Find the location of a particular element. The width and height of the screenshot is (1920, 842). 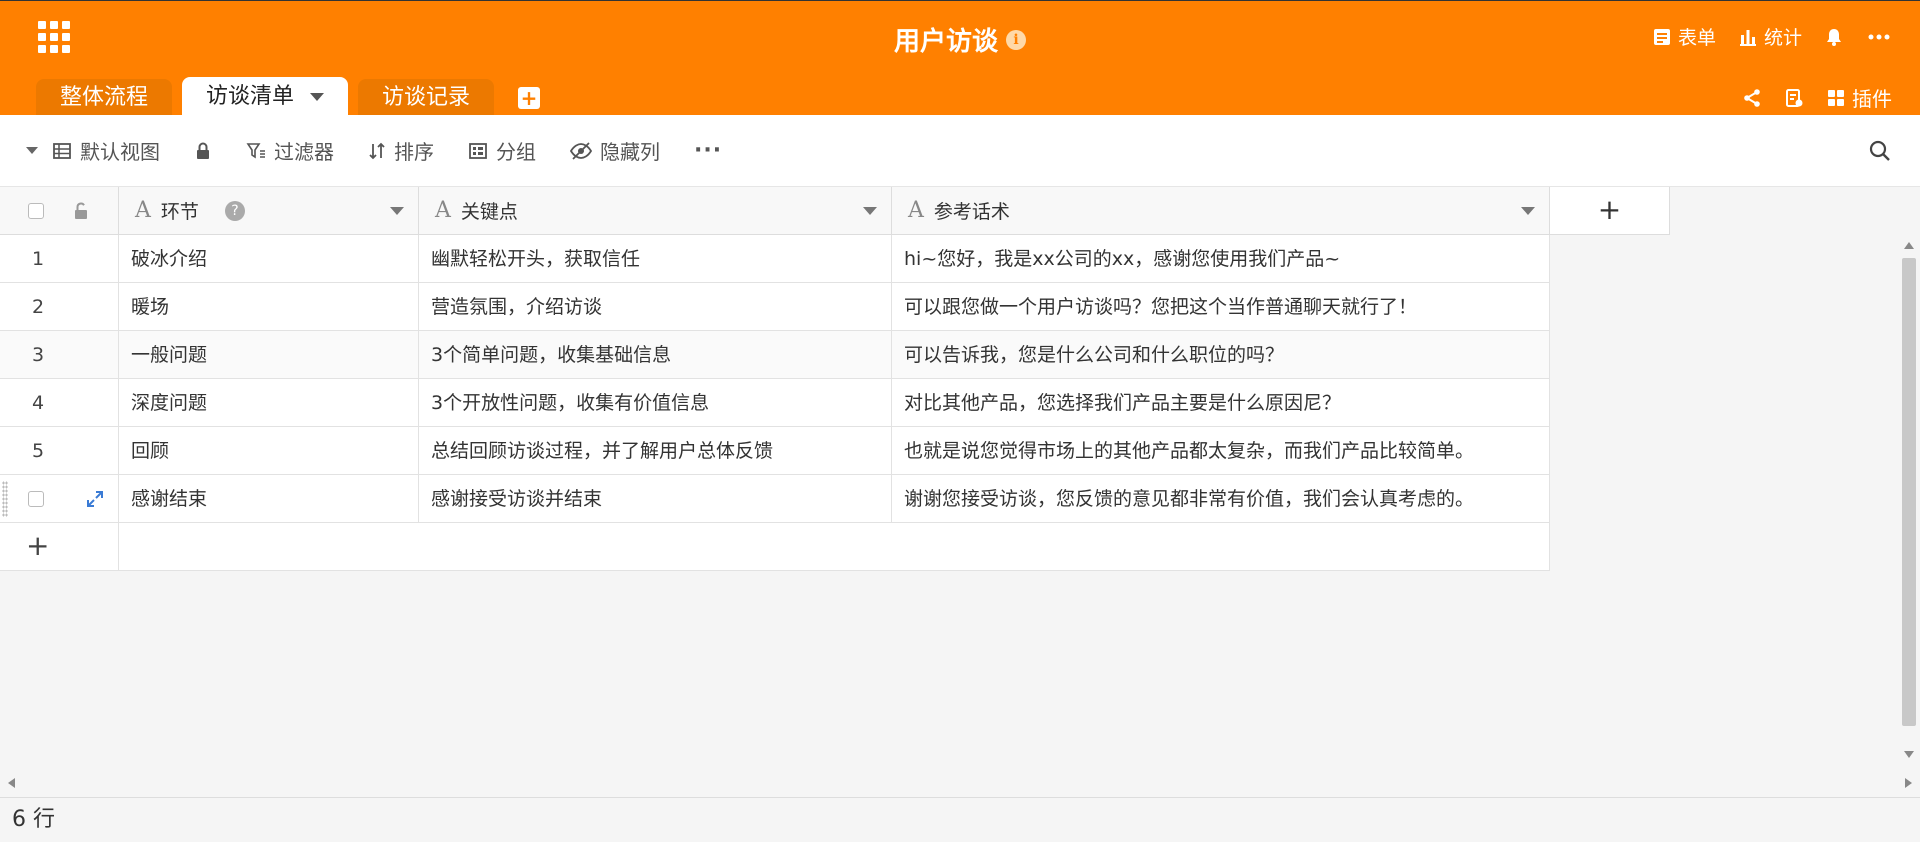

add-row-area is located at coordinates (834, 547).